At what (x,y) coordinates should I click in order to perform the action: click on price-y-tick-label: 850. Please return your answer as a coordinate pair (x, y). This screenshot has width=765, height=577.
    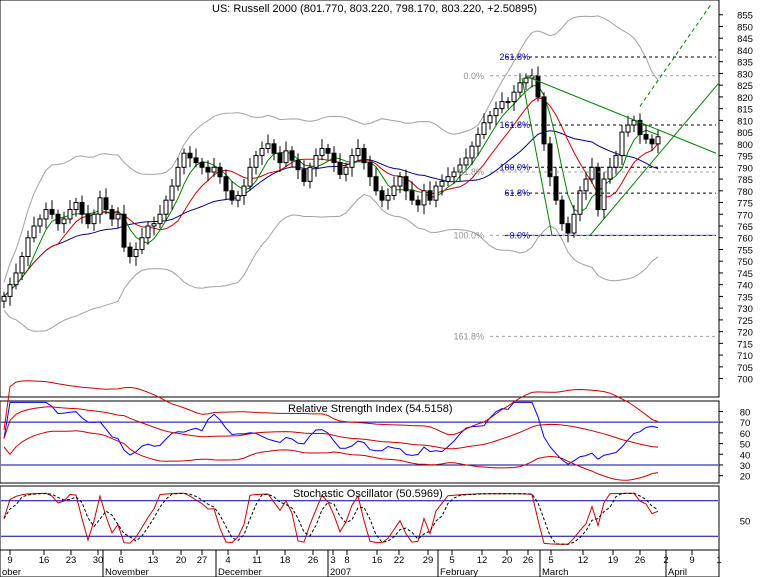
    Looking at the image, I should click on (745, 27).